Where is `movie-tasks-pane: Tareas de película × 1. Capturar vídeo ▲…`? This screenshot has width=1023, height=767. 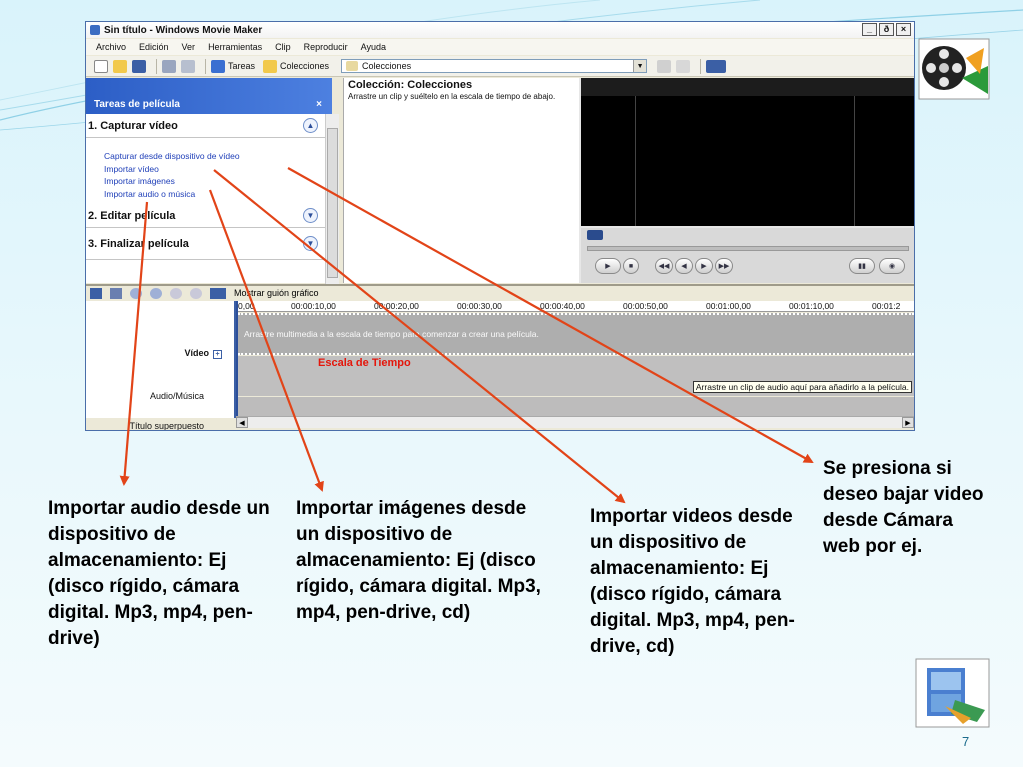 movie-tasks-pane: Tareas de película × 1. Capturar vídeo ▲… is located at coordinates (209, 180).